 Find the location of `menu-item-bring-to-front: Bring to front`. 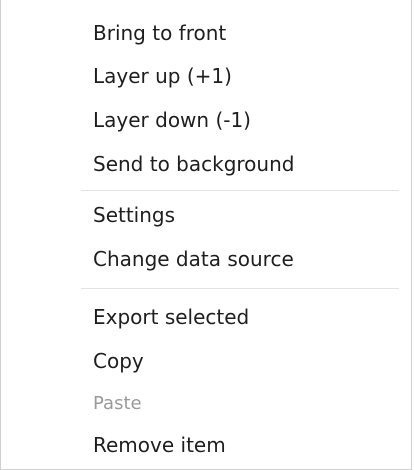

menu-item-bring-to-front: Bring to front is located at coordinates (246, 33).